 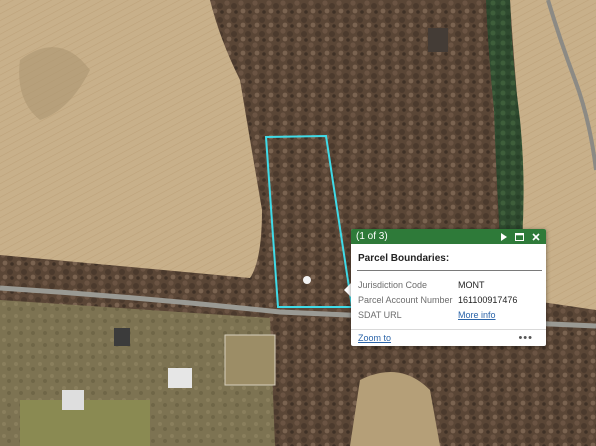 I want to click on attribute-row: Jurisdiction Code MONT, so click(x=452, y=284).